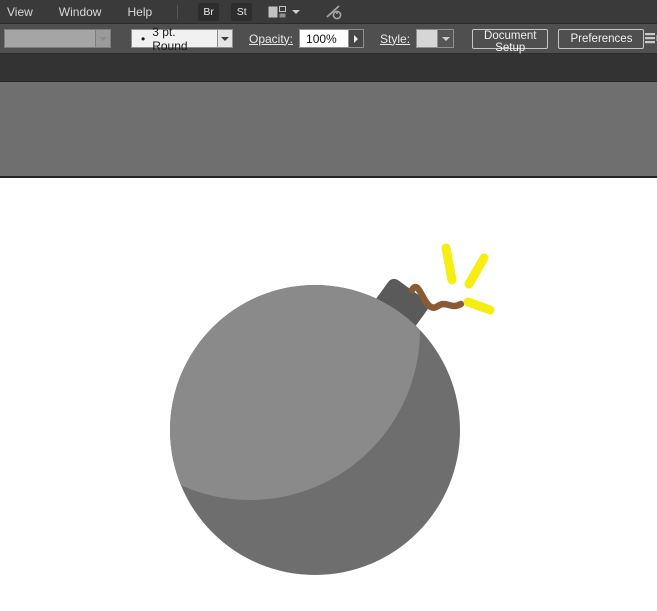 Image resolution: width=657 pixels, height=611 pixels. I want to click on menu-view: View, so click(23, 12).